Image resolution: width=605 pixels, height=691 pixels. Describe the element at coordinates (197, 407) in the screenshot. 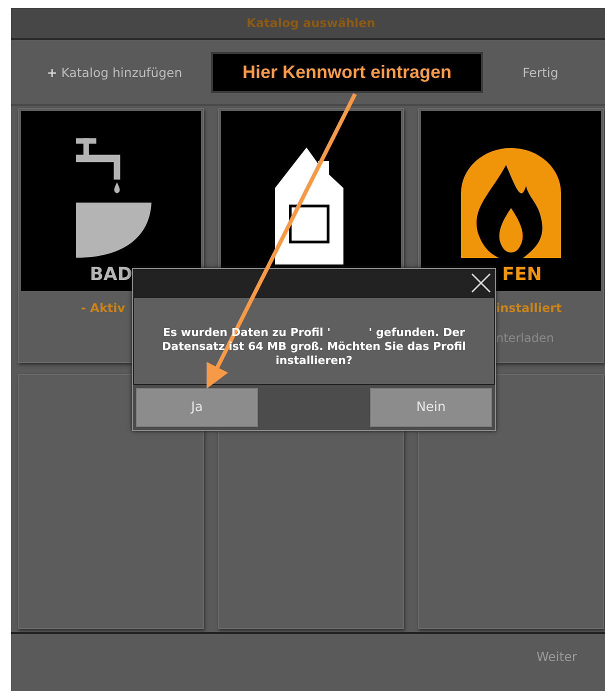

I see `yes-button: Ja` at that location.